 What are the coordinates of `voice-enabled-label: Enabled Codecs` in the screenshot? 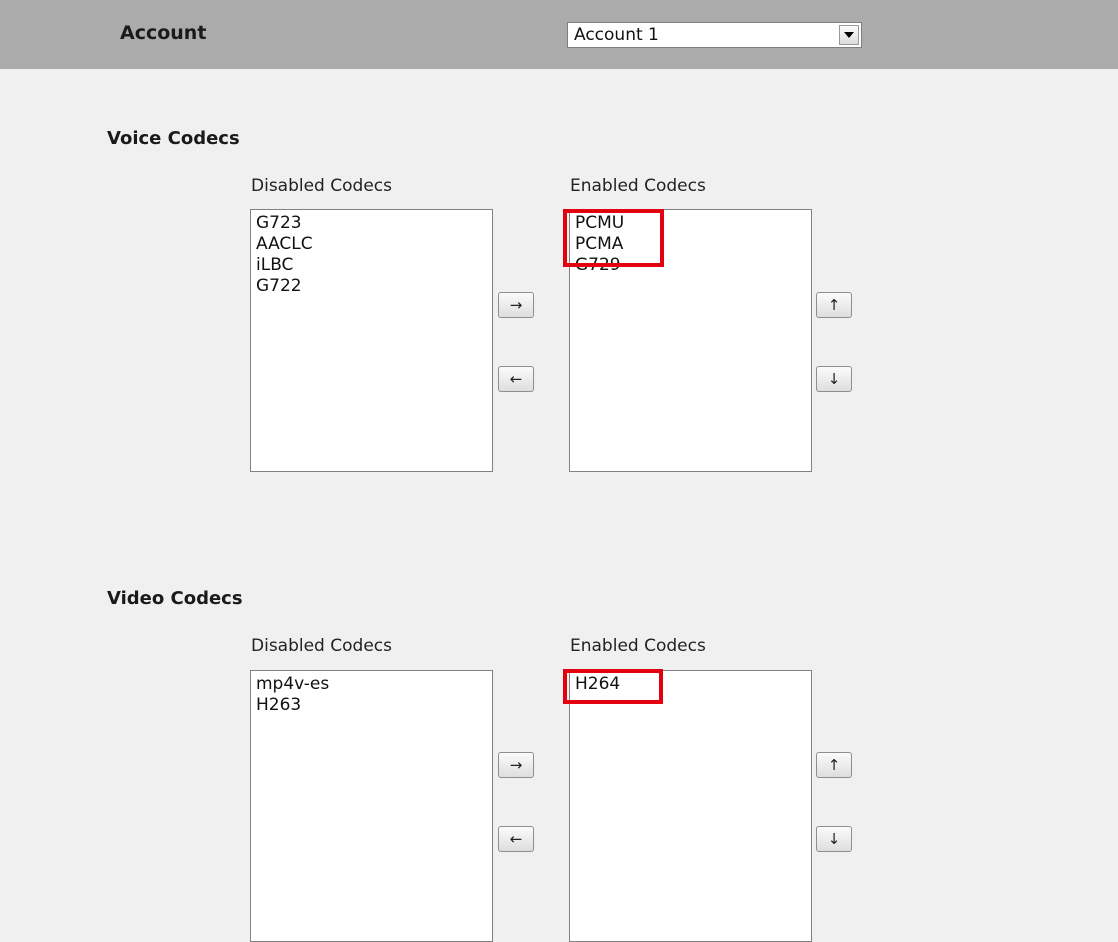 It's located at (638, 186).